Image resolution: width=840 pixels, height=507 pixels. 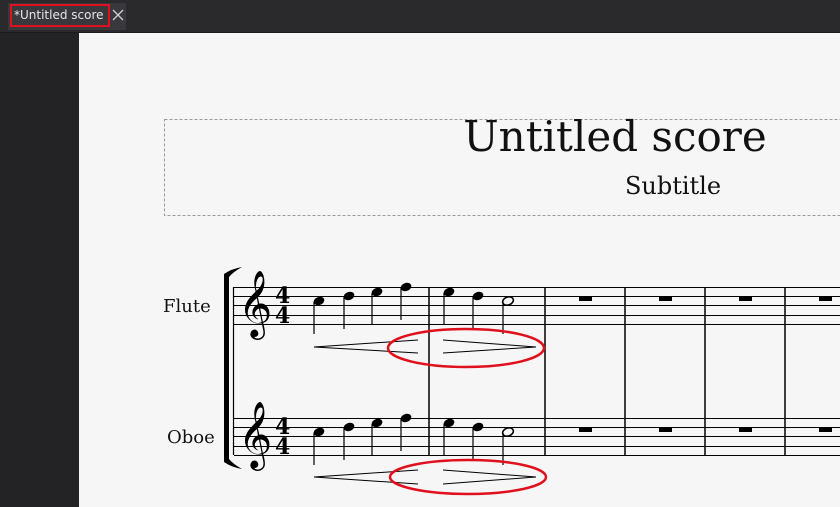 What do you see at coordinates (673, 186) in the screenshot?
I see `score-subtitle: Subtitle` at bounding box center [673, 186].